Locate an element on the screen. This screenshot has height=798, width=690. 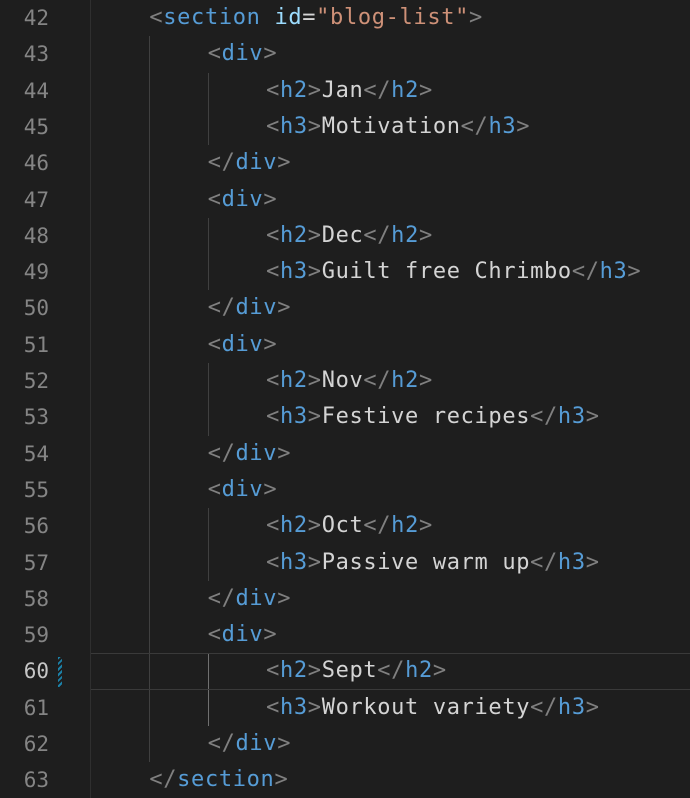
code-text: <h3>Motivation</h3> is located at coordinates (398, 127).